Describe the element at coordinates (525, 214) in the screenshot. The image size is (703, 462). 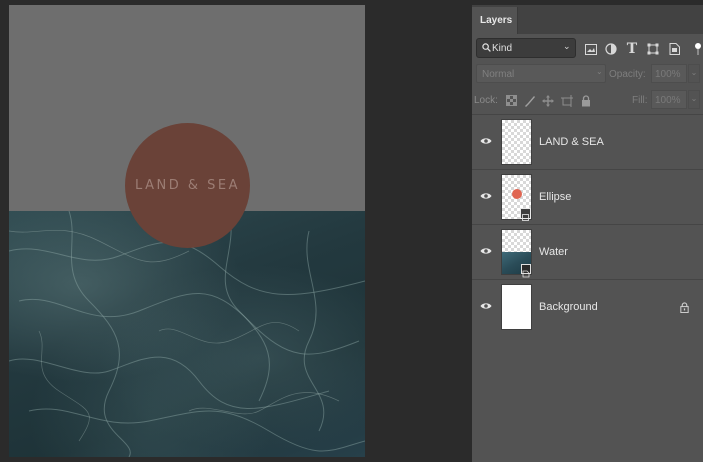
I see `shape-layer-badge-icon` at that location.